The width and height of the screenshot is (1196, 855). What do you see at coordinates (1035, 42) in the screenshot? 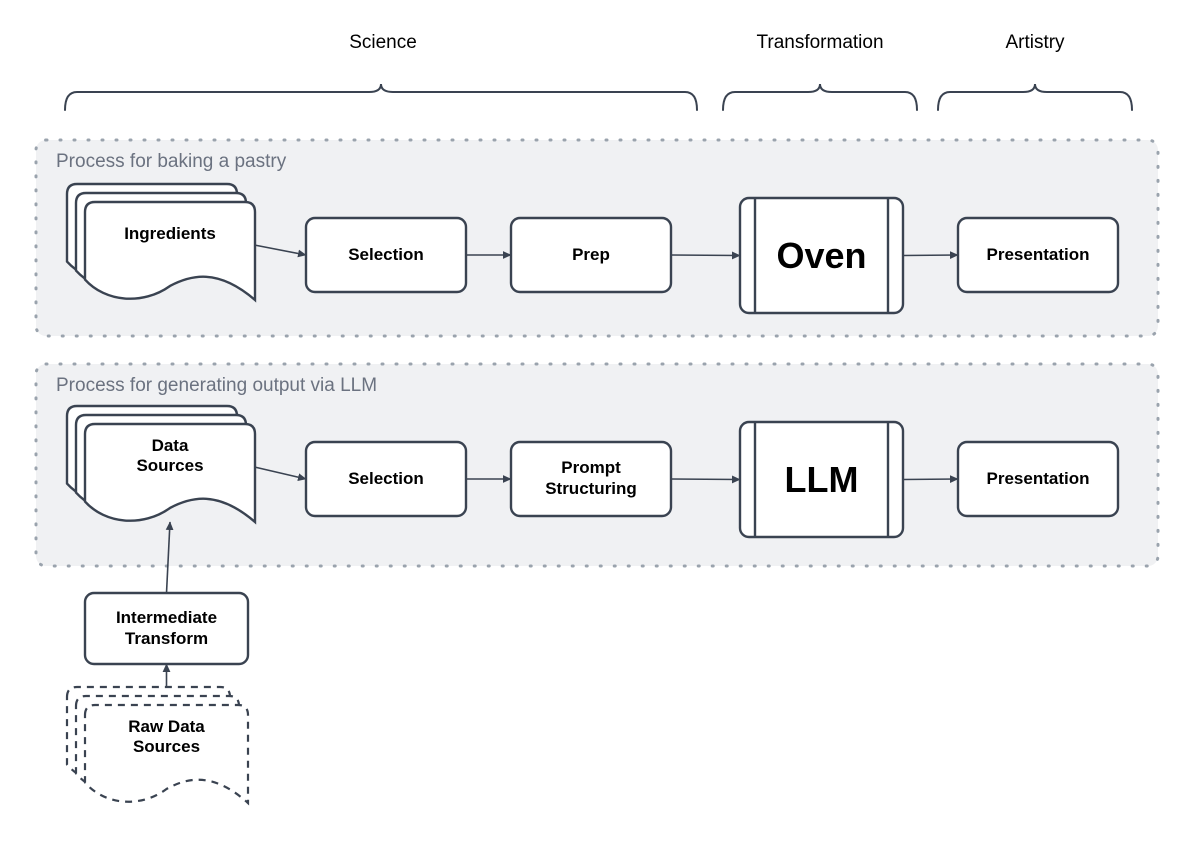
I see `phase-label-artistry: Artistry` at bounding box center [1035, 42].